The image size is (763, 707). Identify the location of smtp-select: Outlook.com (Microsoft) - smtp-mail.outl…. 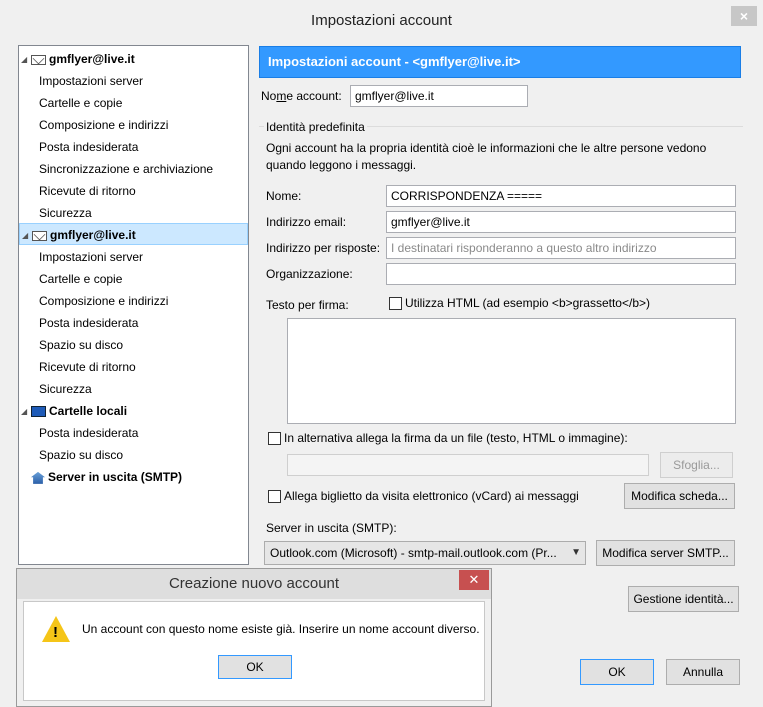
(425, 553).